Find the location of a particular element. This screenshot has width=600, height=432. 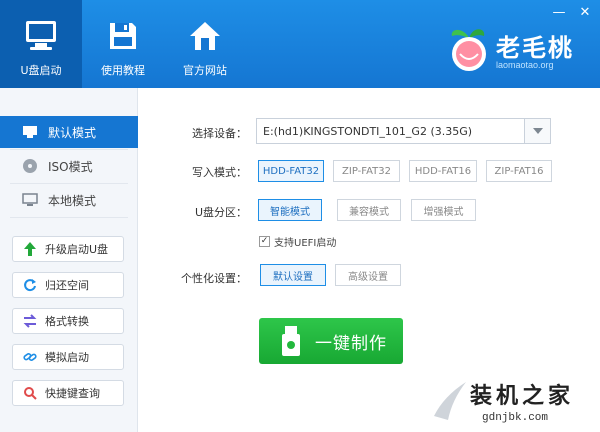

watermark-swoosh-icon is located at coordinates (450, 401).